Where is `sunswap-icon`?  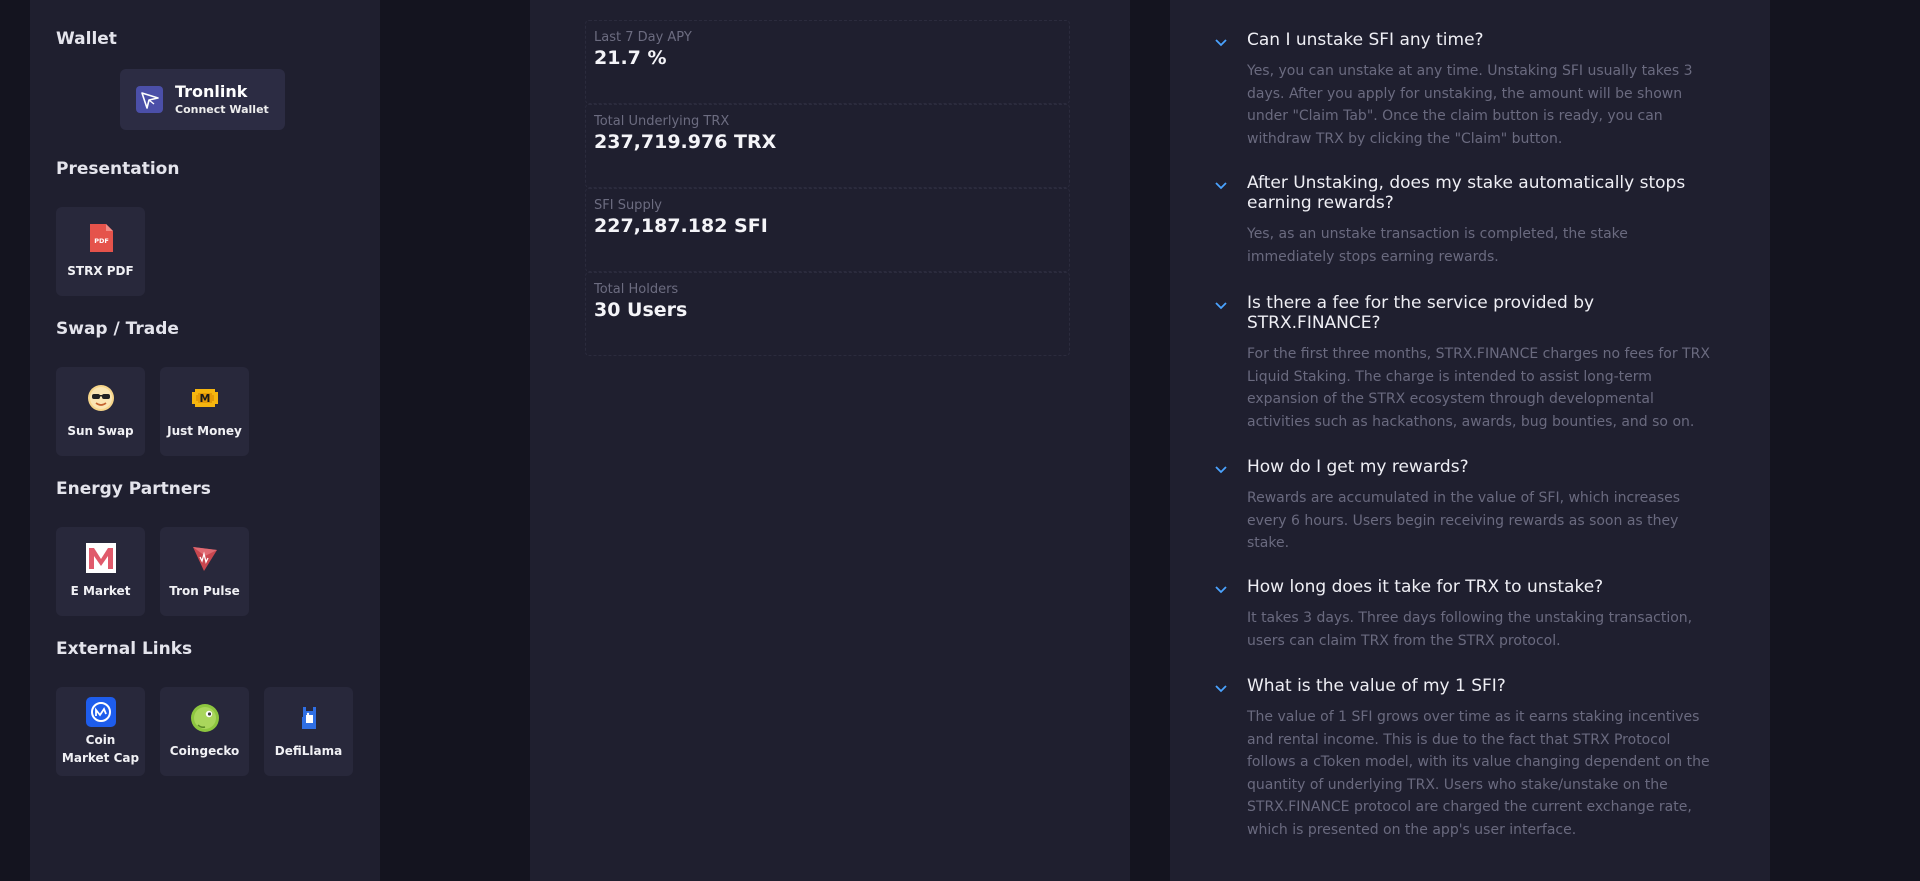 sunswap-icon is located at coordinates (101, 398).